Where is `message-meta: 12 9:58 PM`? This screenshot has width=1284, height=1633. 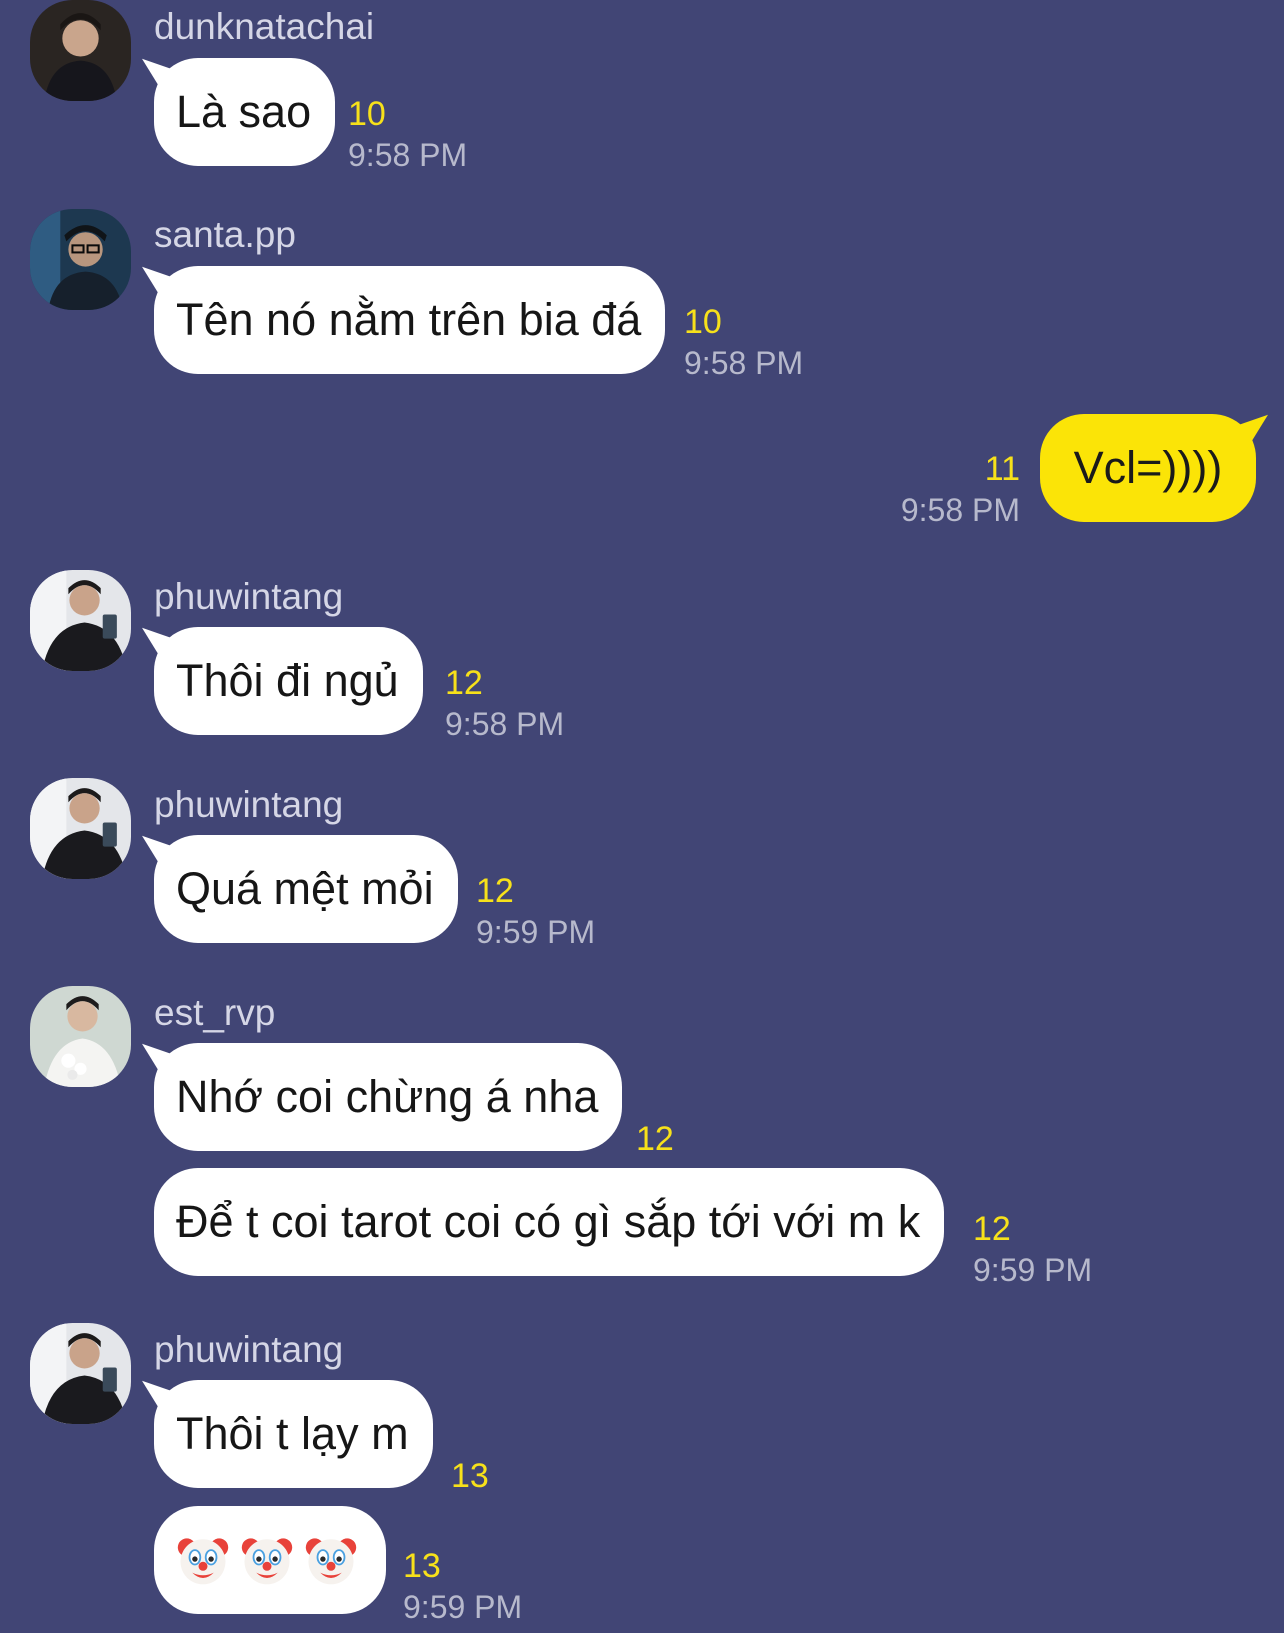
message-meta: 12 9:58 PM is located at coordinates (504, 703).